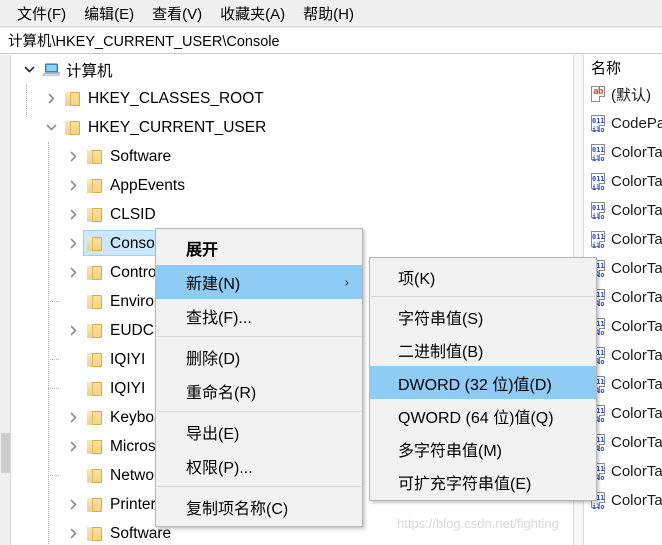 The image size is (662, 545). I want to click on values-column-header: 名称, so click(623, 67).